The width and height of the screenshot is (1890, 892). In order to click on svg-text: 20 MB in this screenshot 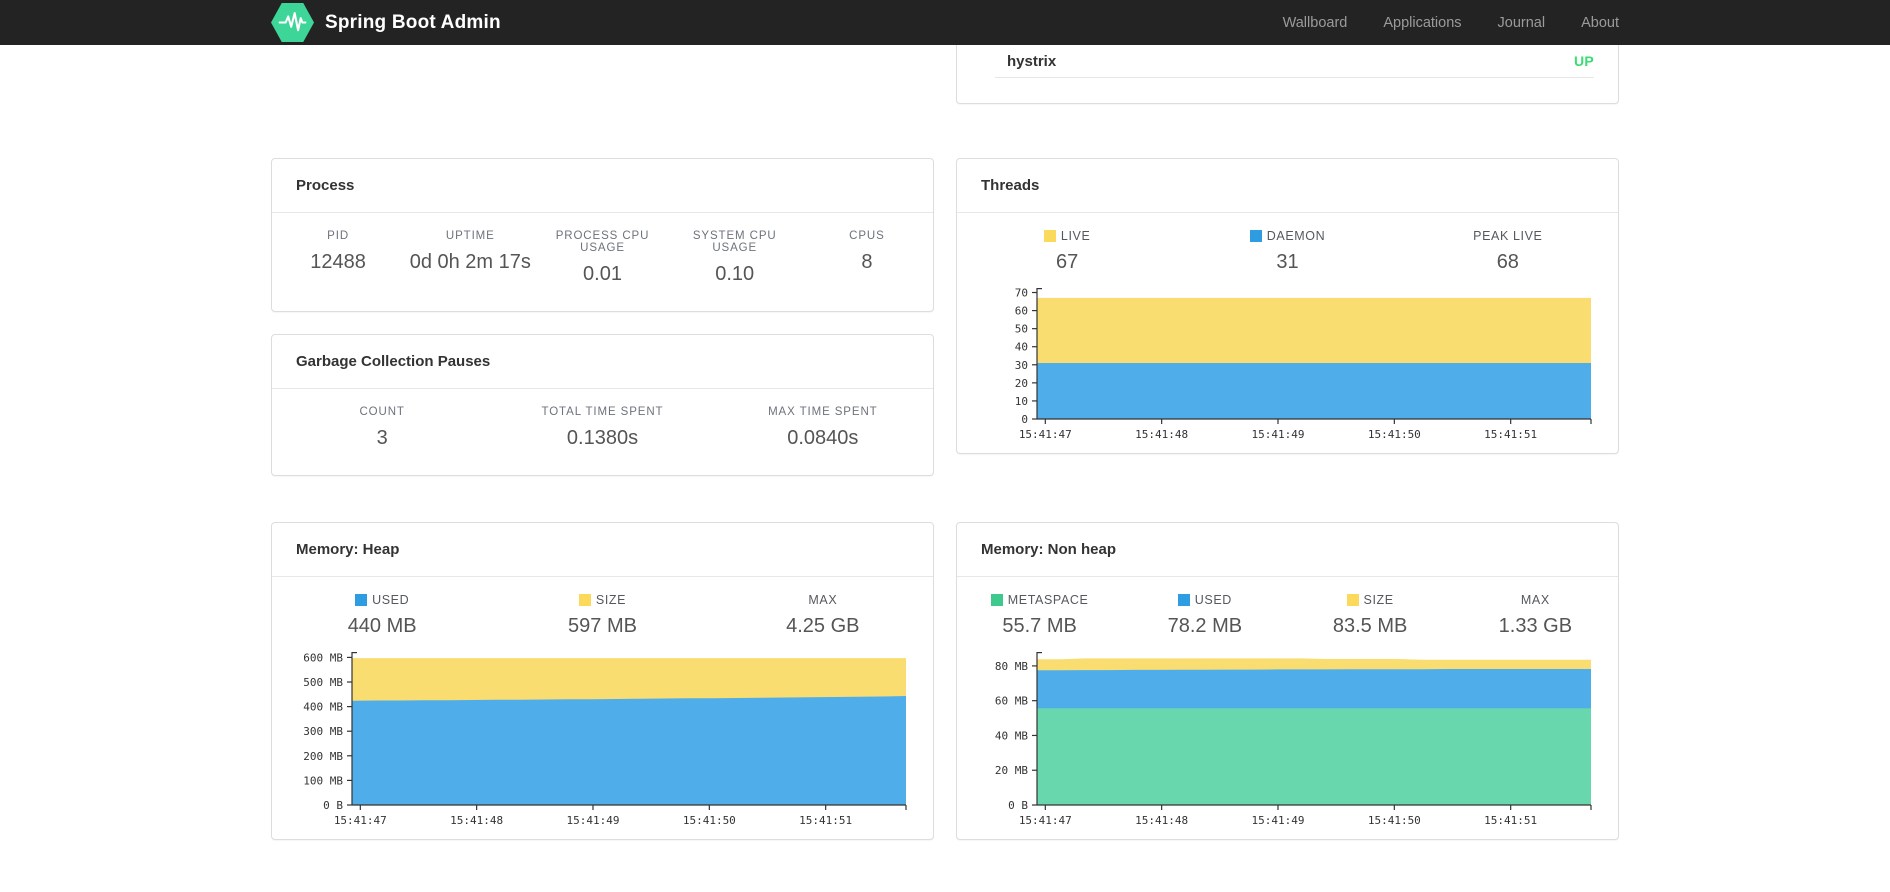, I will do `click(1011, 770)`.